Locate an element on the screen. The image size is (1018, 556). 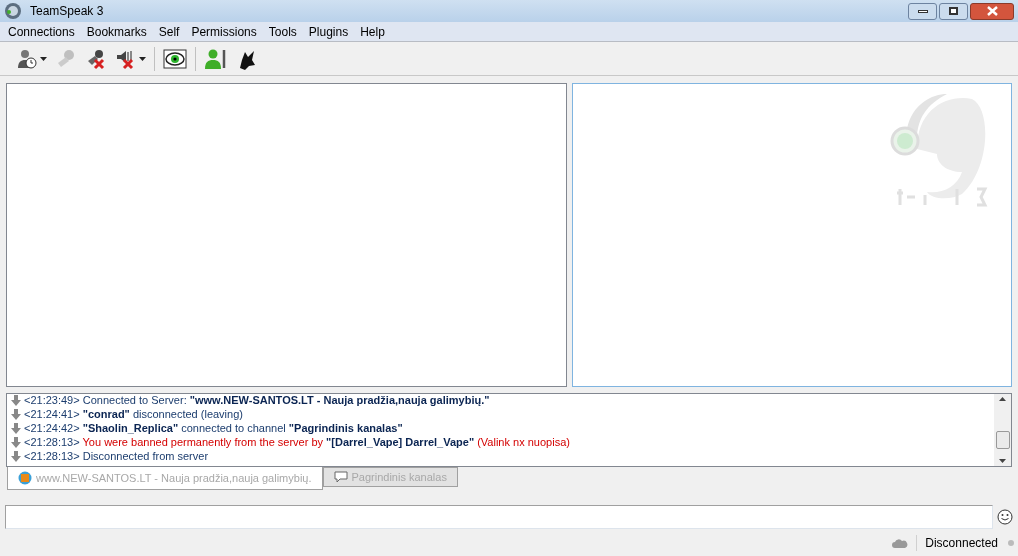
log-message: <21:24:42> "Shaolin_Replica" connected to channel "Pagrindinis kanalas" is located at coordinates (213, 428).